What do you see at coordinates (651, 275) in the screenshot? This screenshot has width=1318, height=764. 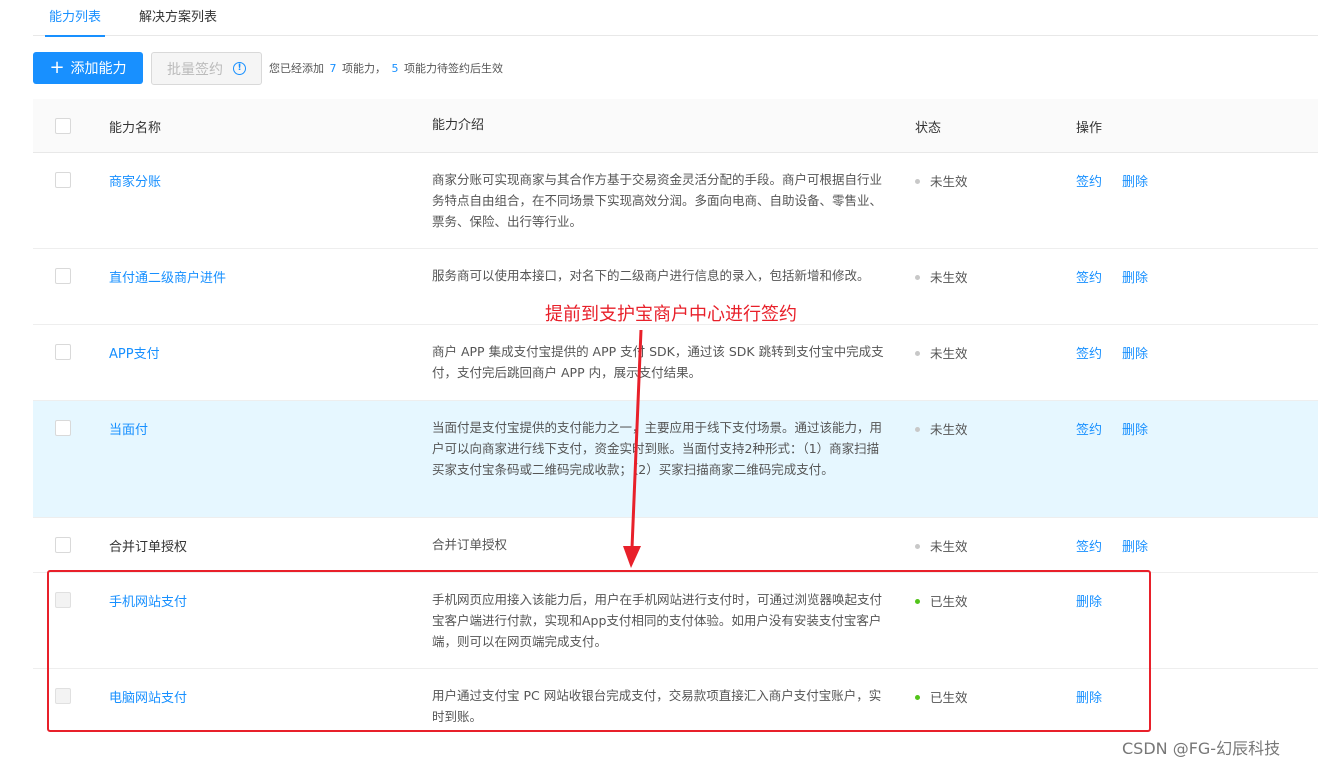 I see `capability-desc: 服务商可以使用本接口，对名下的二级商户进行信息的录入，包括新增和修改。` at bounding box center [651, 275].